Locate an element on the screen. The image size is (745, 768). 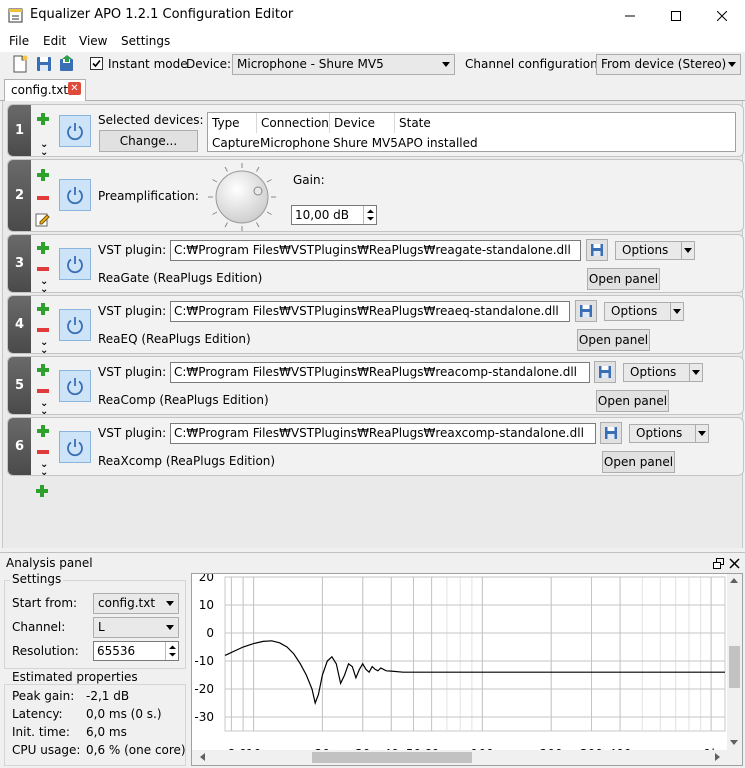
channel-config-select: From device (Stereo) is located at coordinates (668, 64).